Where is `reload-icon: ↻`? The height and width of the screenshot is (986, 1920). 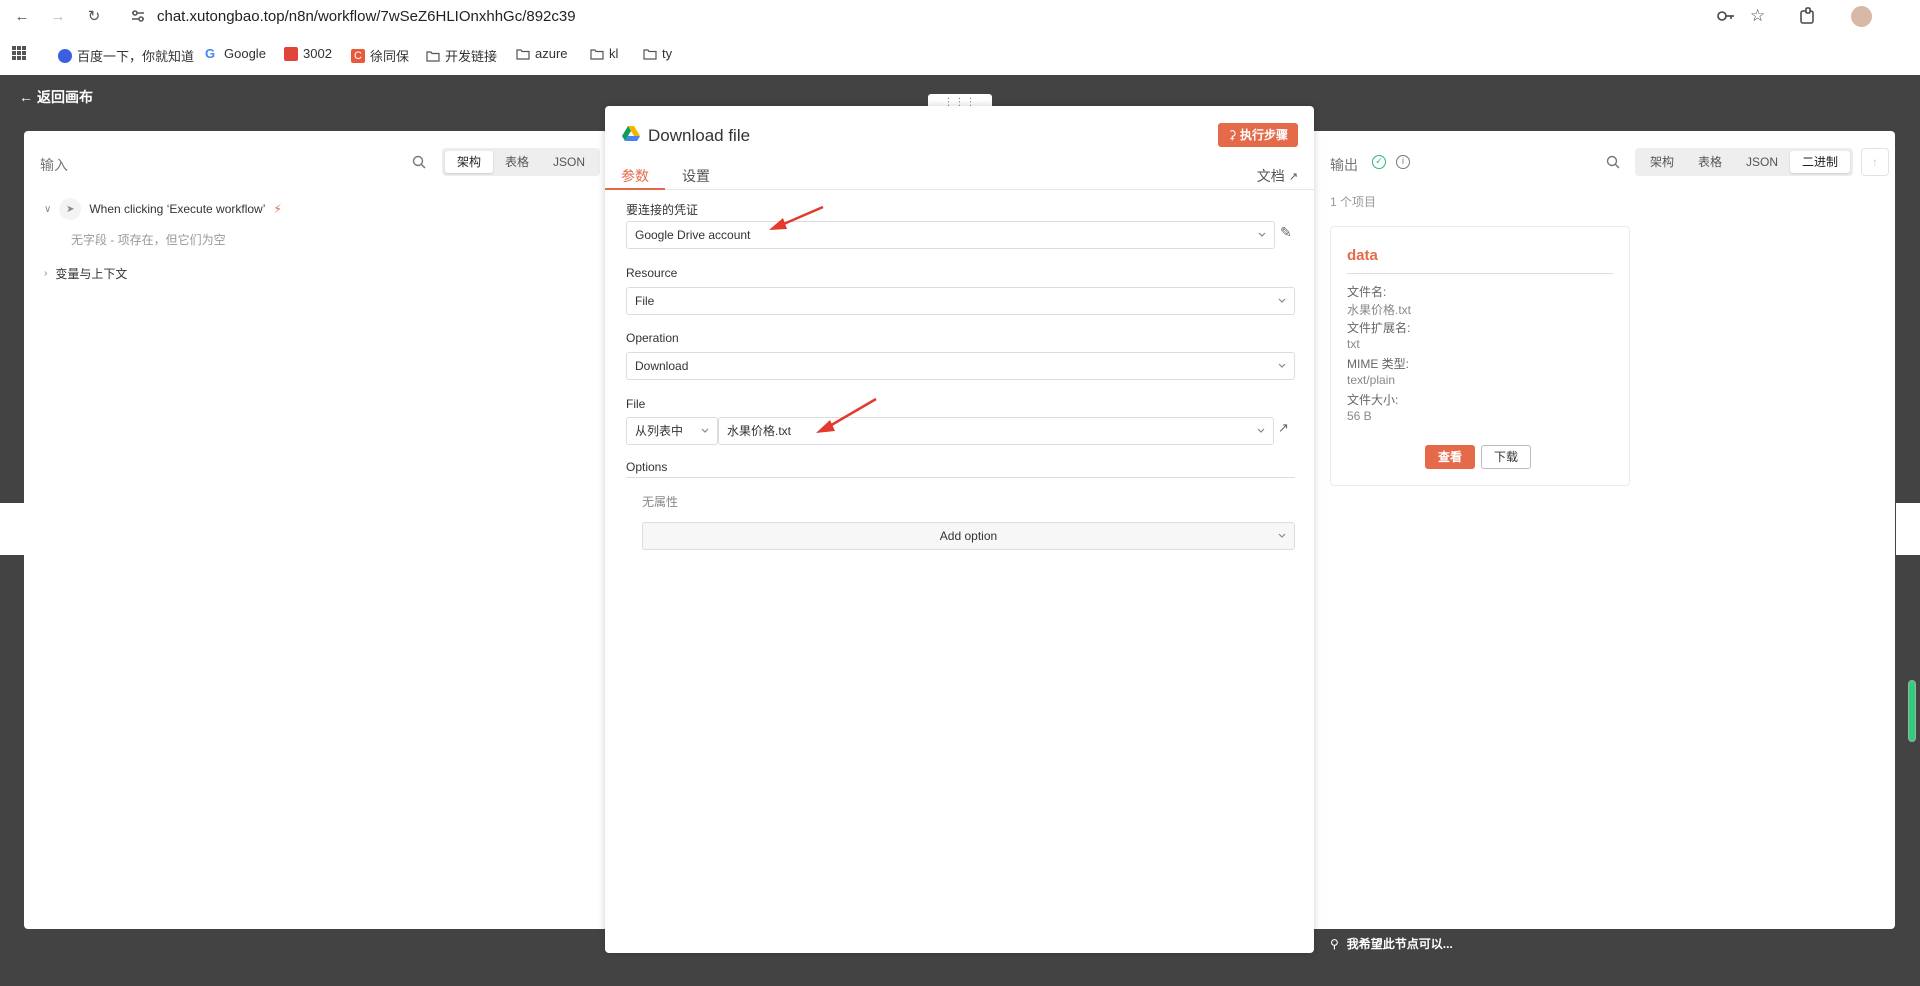 reload-icon: ↻ is located at coordinates (94, 16).